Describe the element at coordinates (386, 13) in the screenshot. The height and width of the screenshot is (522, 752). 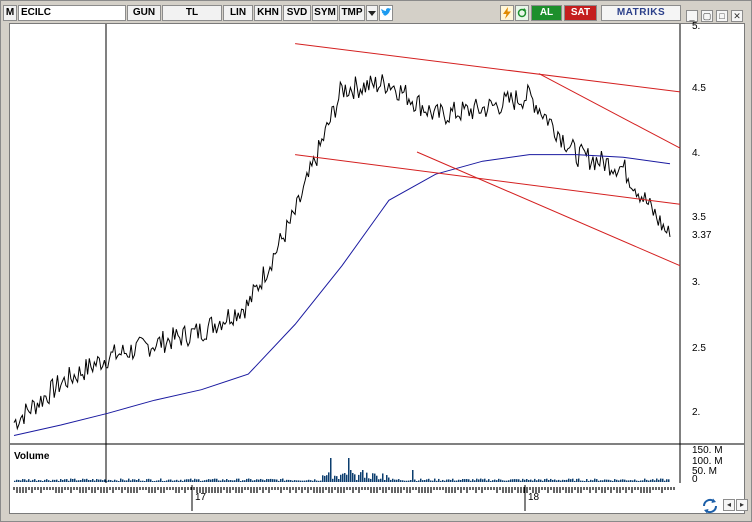
I see `twitter-button` at that location.